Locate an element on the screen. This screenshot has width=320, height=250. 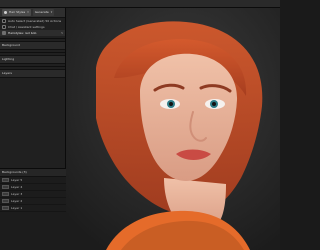
layer-label: Layer 1 is located at coordinates (17, 207).